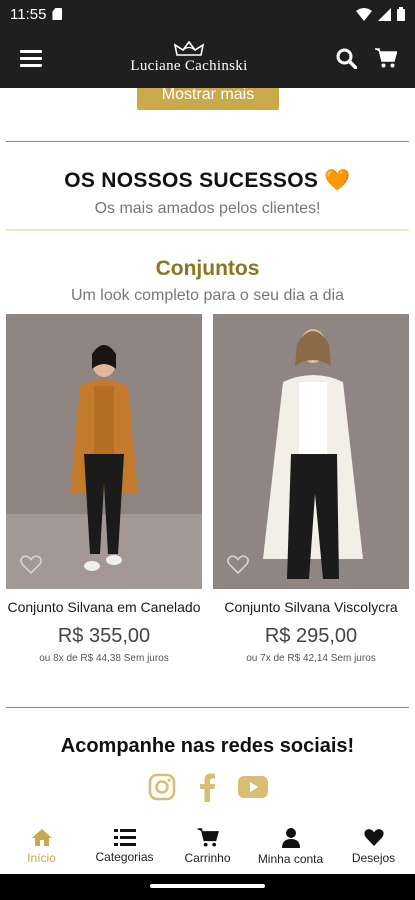 The width and height of the screenshot is (415, 900). What do you see at coordinates (290, 838) in the screenshot?
I see `user-icon` at bounding box center [290, 838].